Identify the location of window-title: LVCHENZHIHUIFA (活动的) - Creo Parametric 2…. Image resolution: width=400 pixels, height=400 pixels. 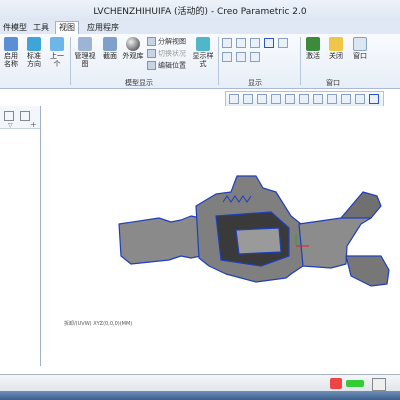
(200, 12).